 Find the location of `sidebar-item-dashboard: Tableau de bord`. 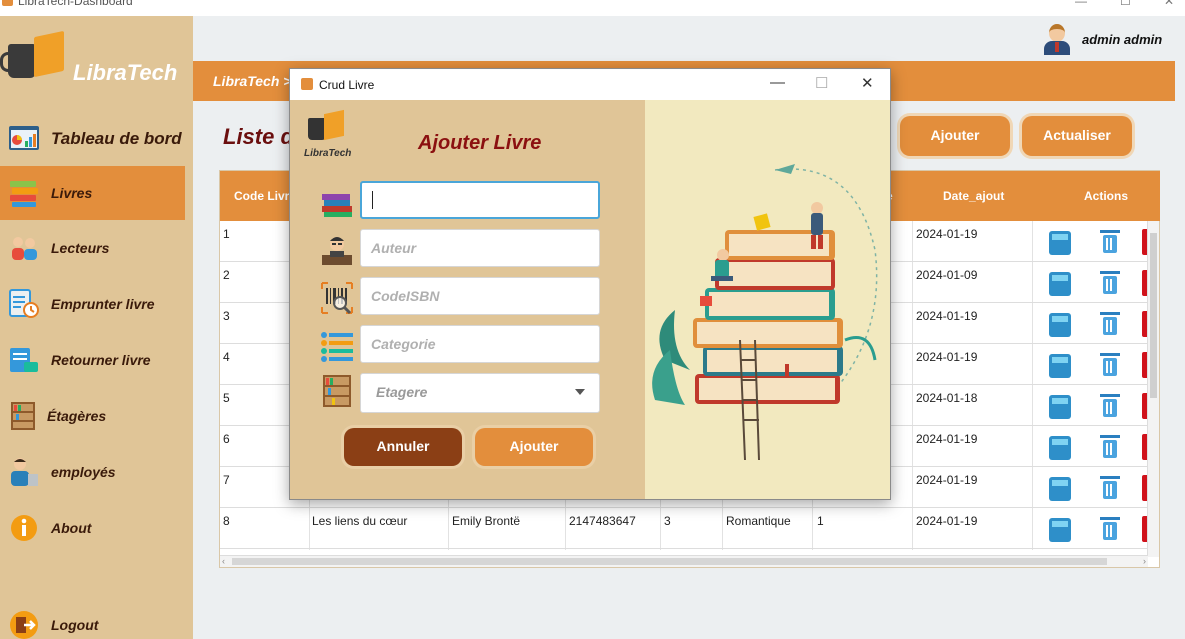

sidebar-item-dashboard: Tableau de bord is located at coordinates (92, 139).